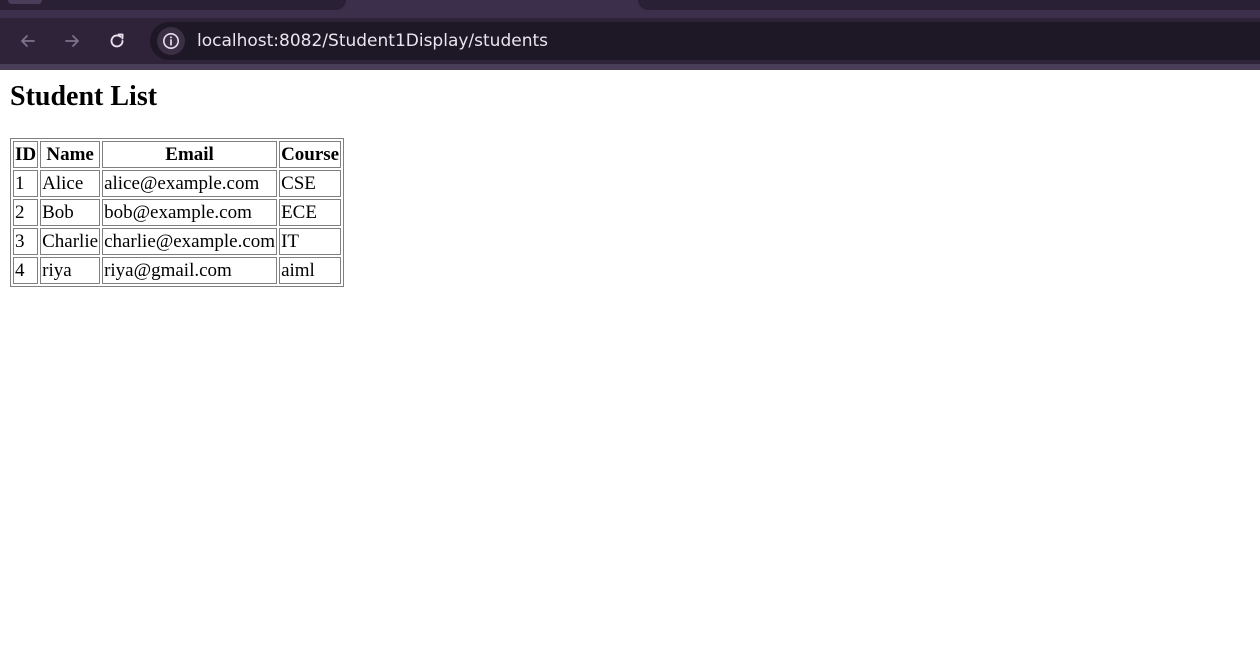 The image size is (1260, 646). I want to click on table-header-row: ID Name Email Course, so click(177, 154).